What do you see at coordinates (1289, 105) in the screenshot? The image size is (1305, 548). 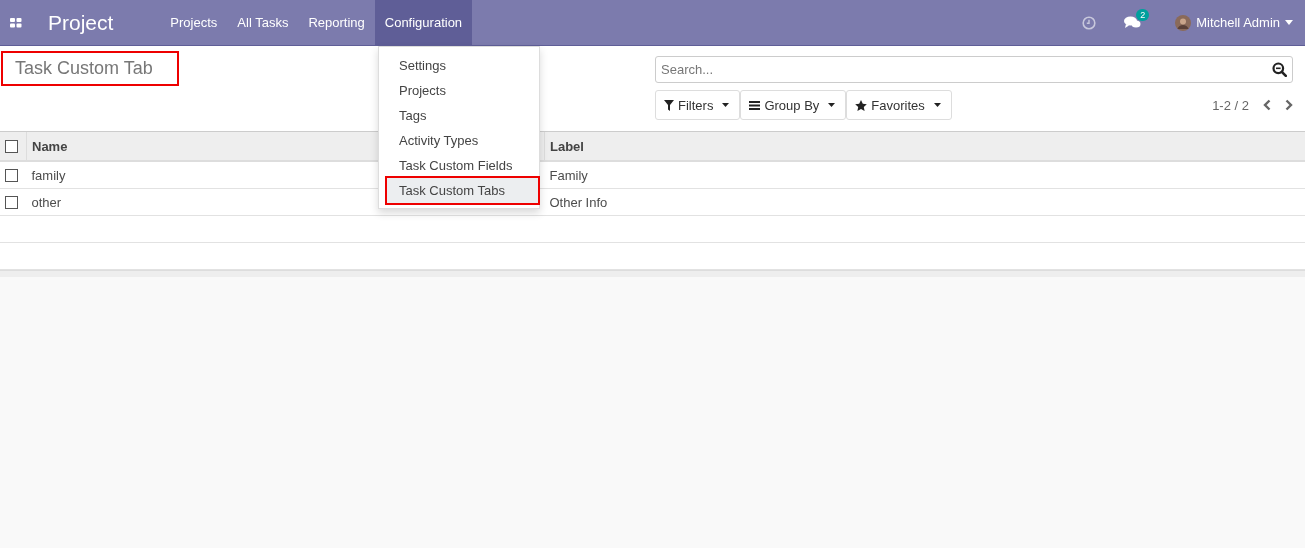 I see `next-icon` at bounding box center [1289, 105].